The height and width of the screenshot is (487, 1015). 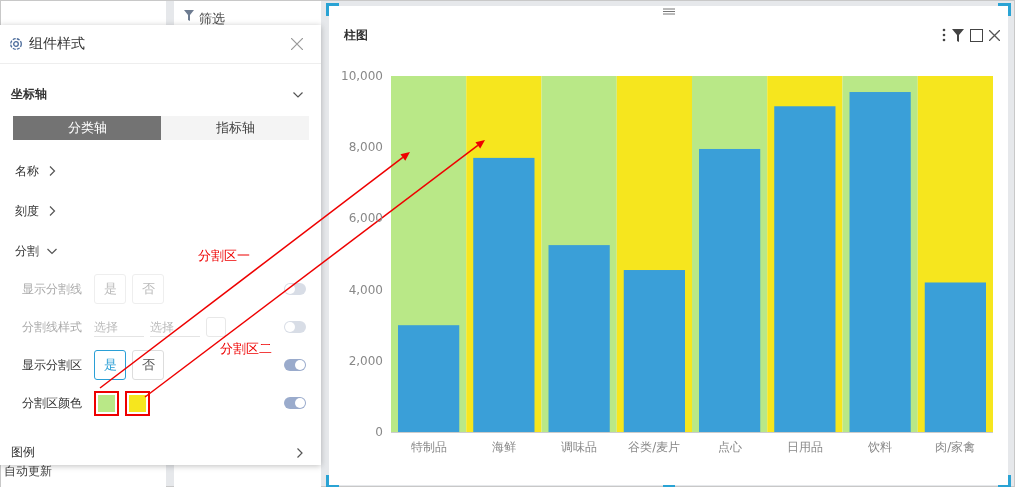 I want to click on axis-tick-label: 10,000, so click(x=362, y=76).